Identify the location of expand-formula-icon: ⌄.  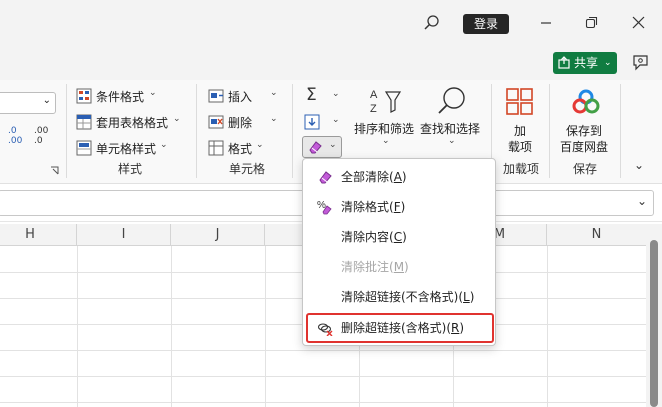
(642, 201).